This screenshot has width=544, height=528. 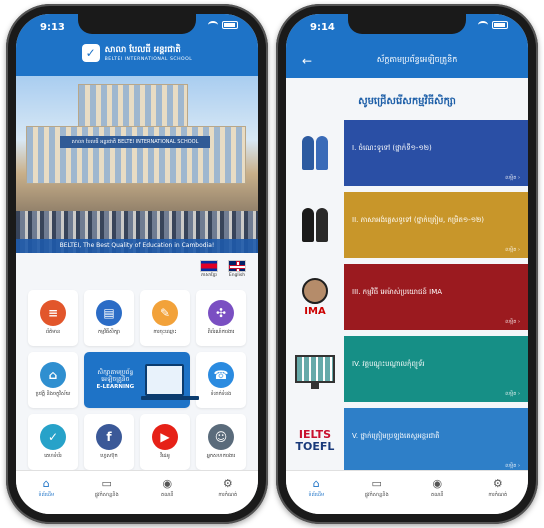 What do you see at coordinates (52, 27) in the screenshot?
I see `status-time: 9:13` at bounding box center [52, 27].